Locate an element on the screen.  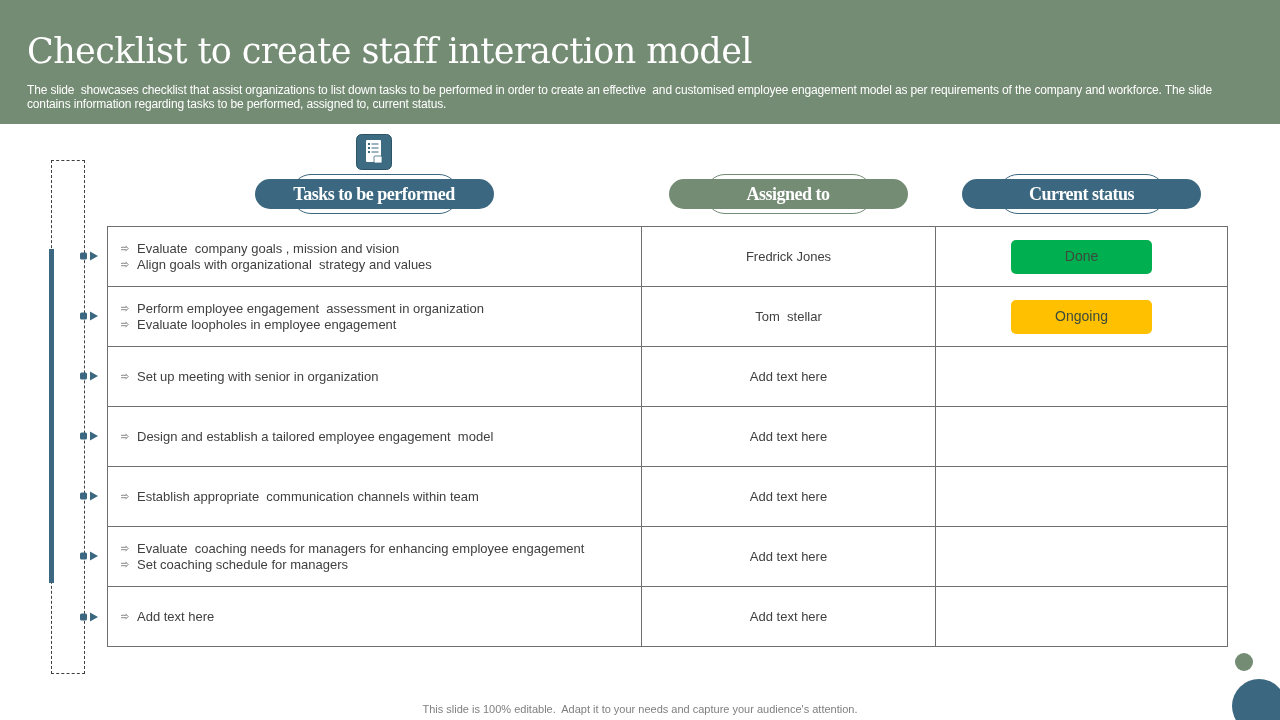
task-text: Align goals with organizational strategy and values is located at coordinates (284, 264).